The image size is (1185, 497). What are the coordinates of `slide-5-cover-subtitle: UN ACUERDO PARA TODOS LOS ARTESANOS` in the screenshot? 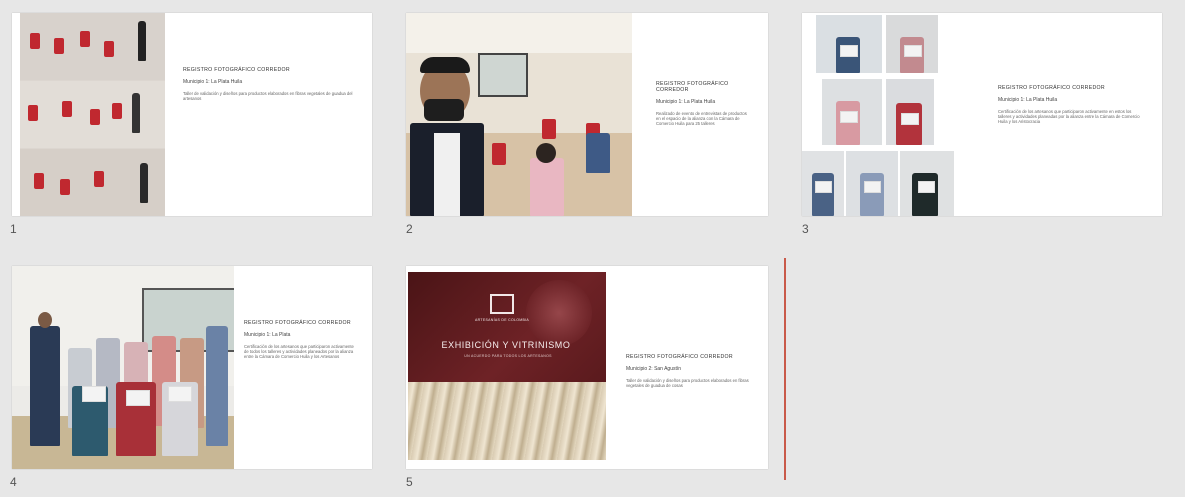 It's located at (508, 356).